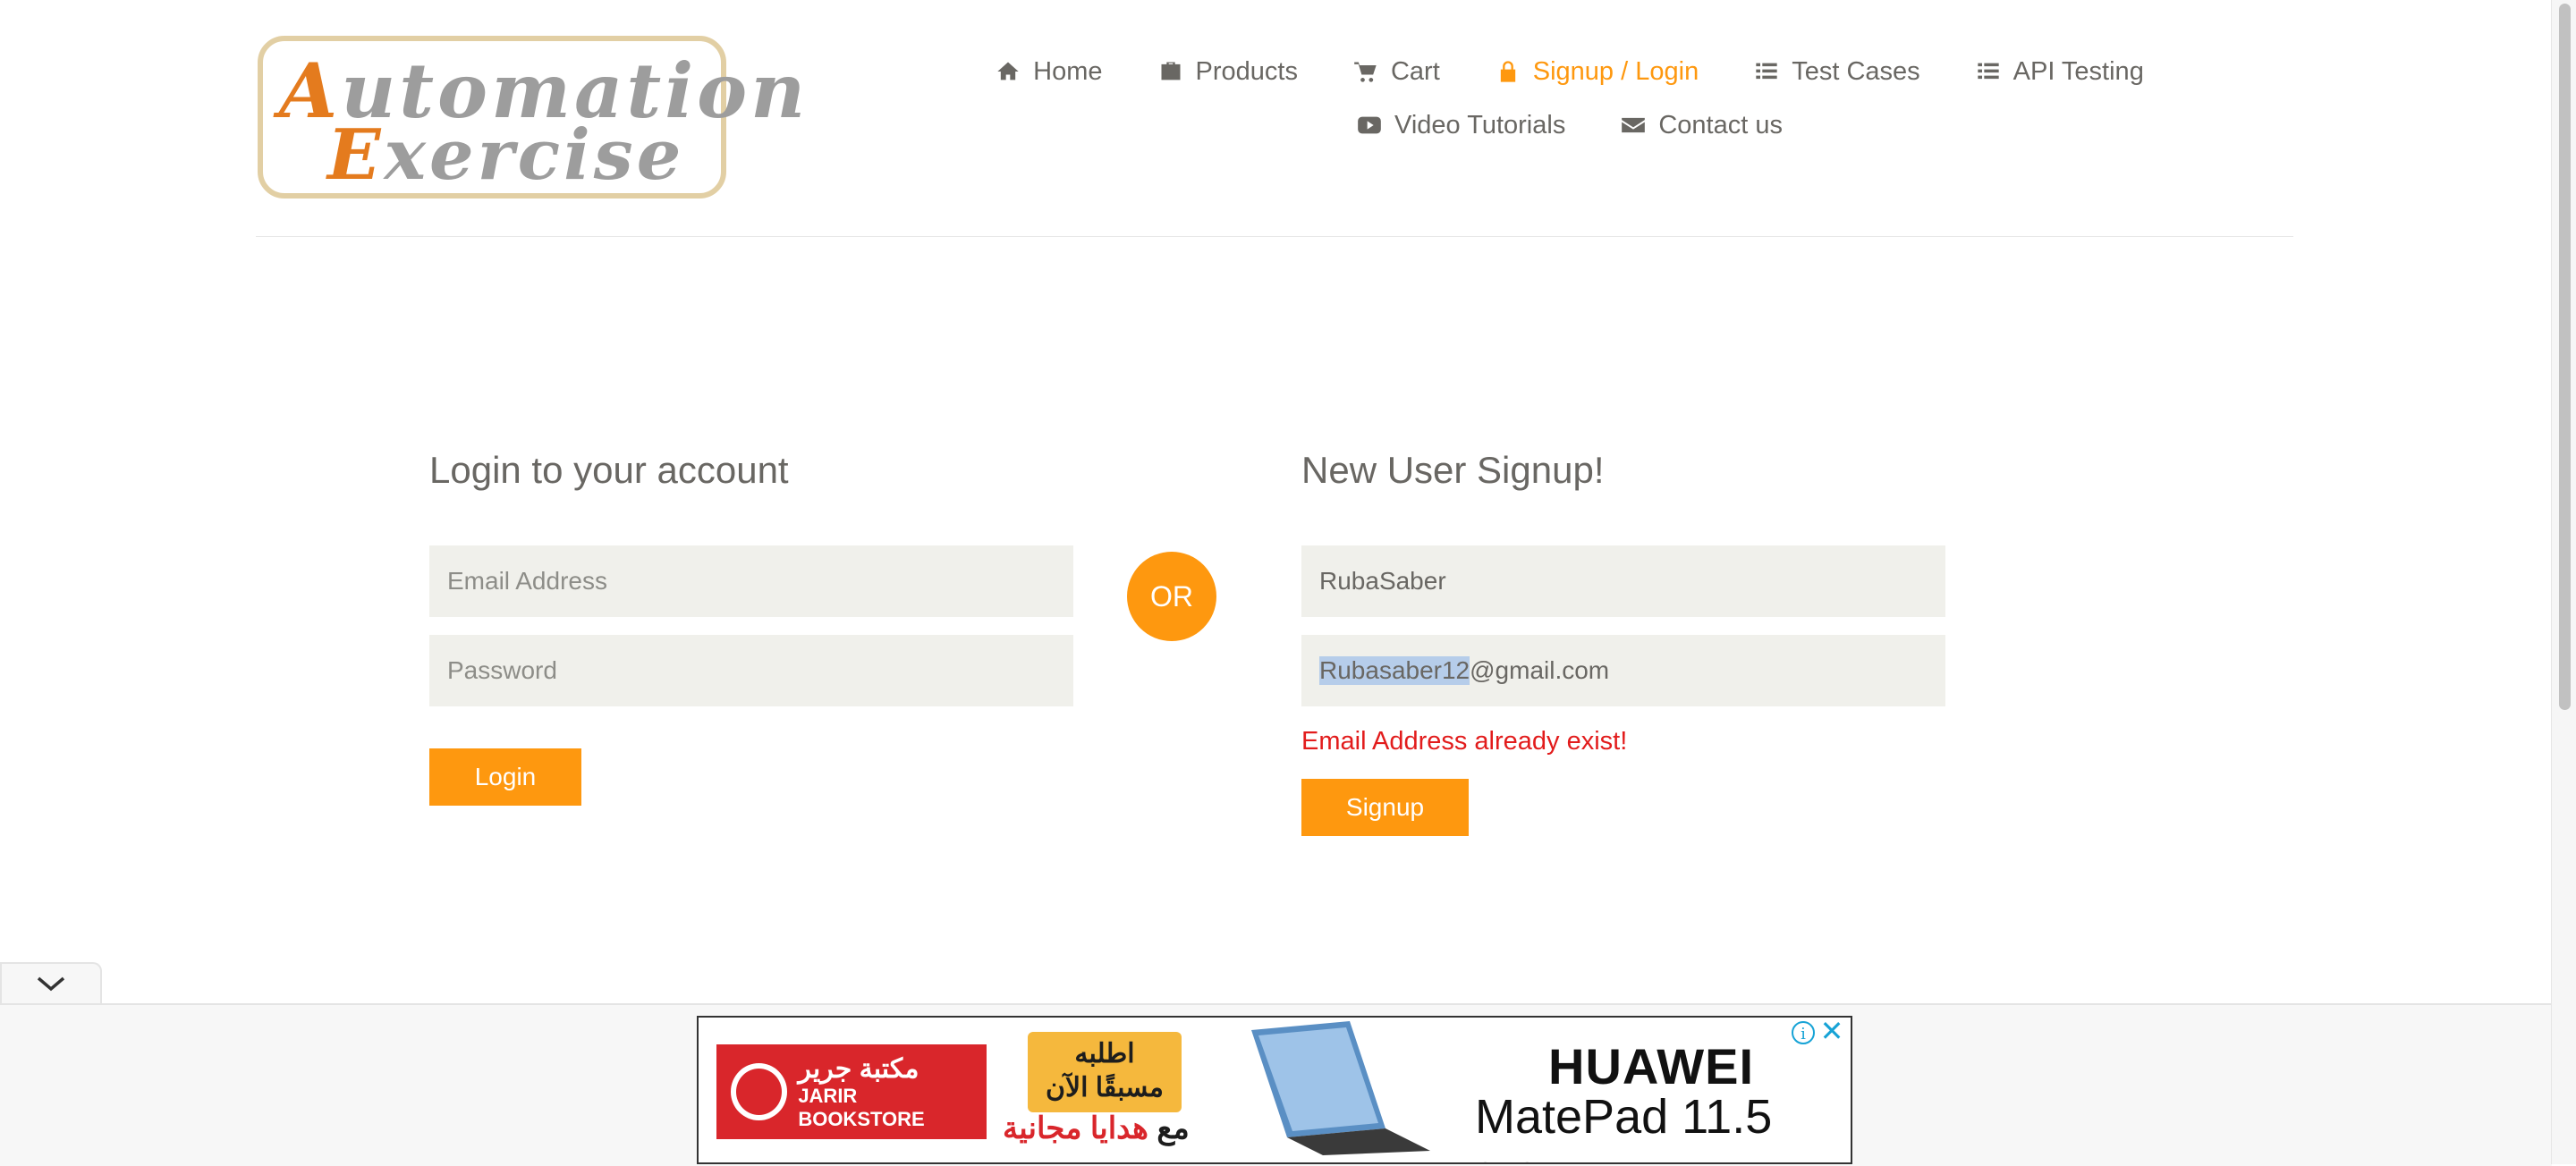  Describe the element at coordinates (1615, 71) in the screenshot. I see `nav-signup-login-label: Signup / Login` at that location.